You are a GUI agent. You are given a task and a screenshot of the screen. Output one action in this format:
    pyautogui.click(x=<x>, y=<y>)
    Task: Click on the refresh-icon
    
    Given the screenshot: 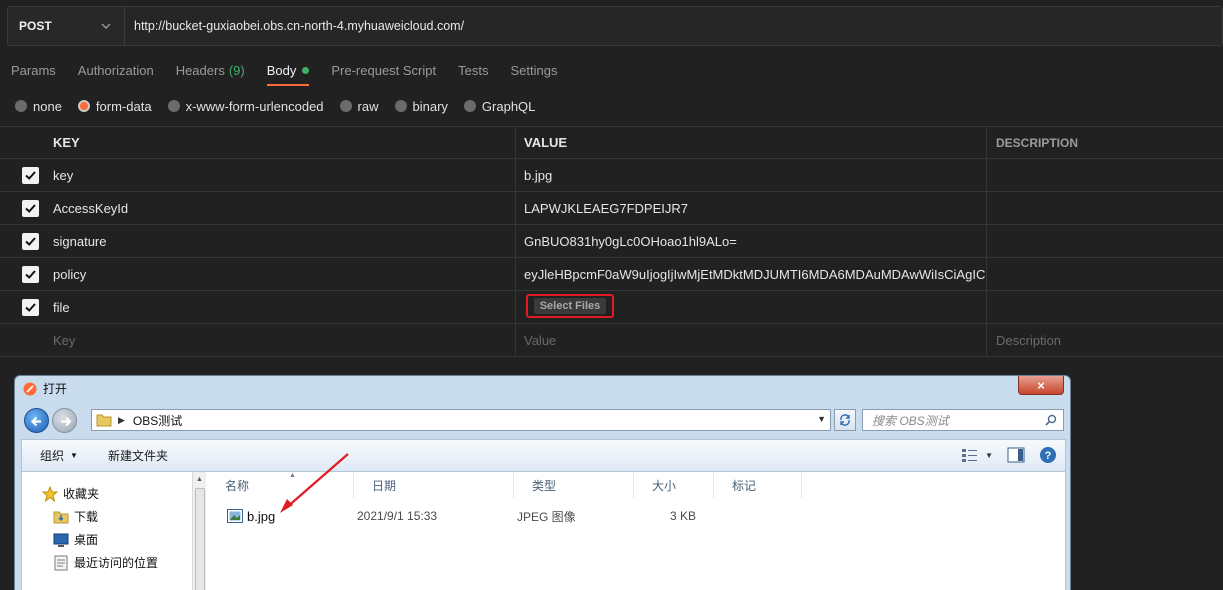 What is the action you would take?
    pyautogui.click(x=845, y=420)
    